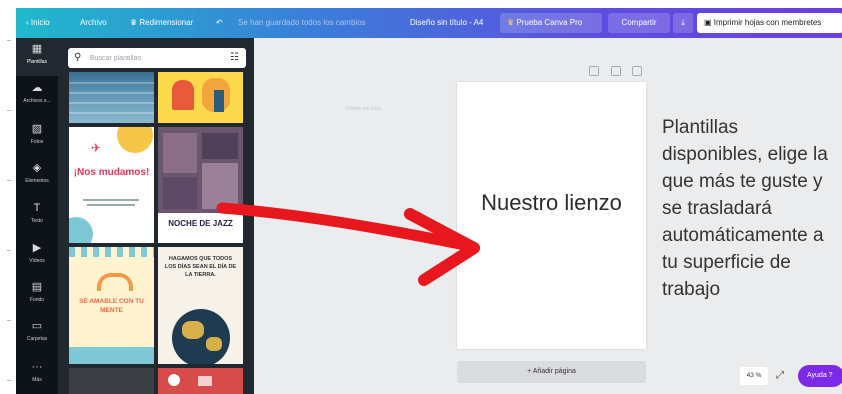  What do you see at coordinates (200, 97) in the screenshot?
I see `template-yellow-illustration` at bounding box center [200, 97].